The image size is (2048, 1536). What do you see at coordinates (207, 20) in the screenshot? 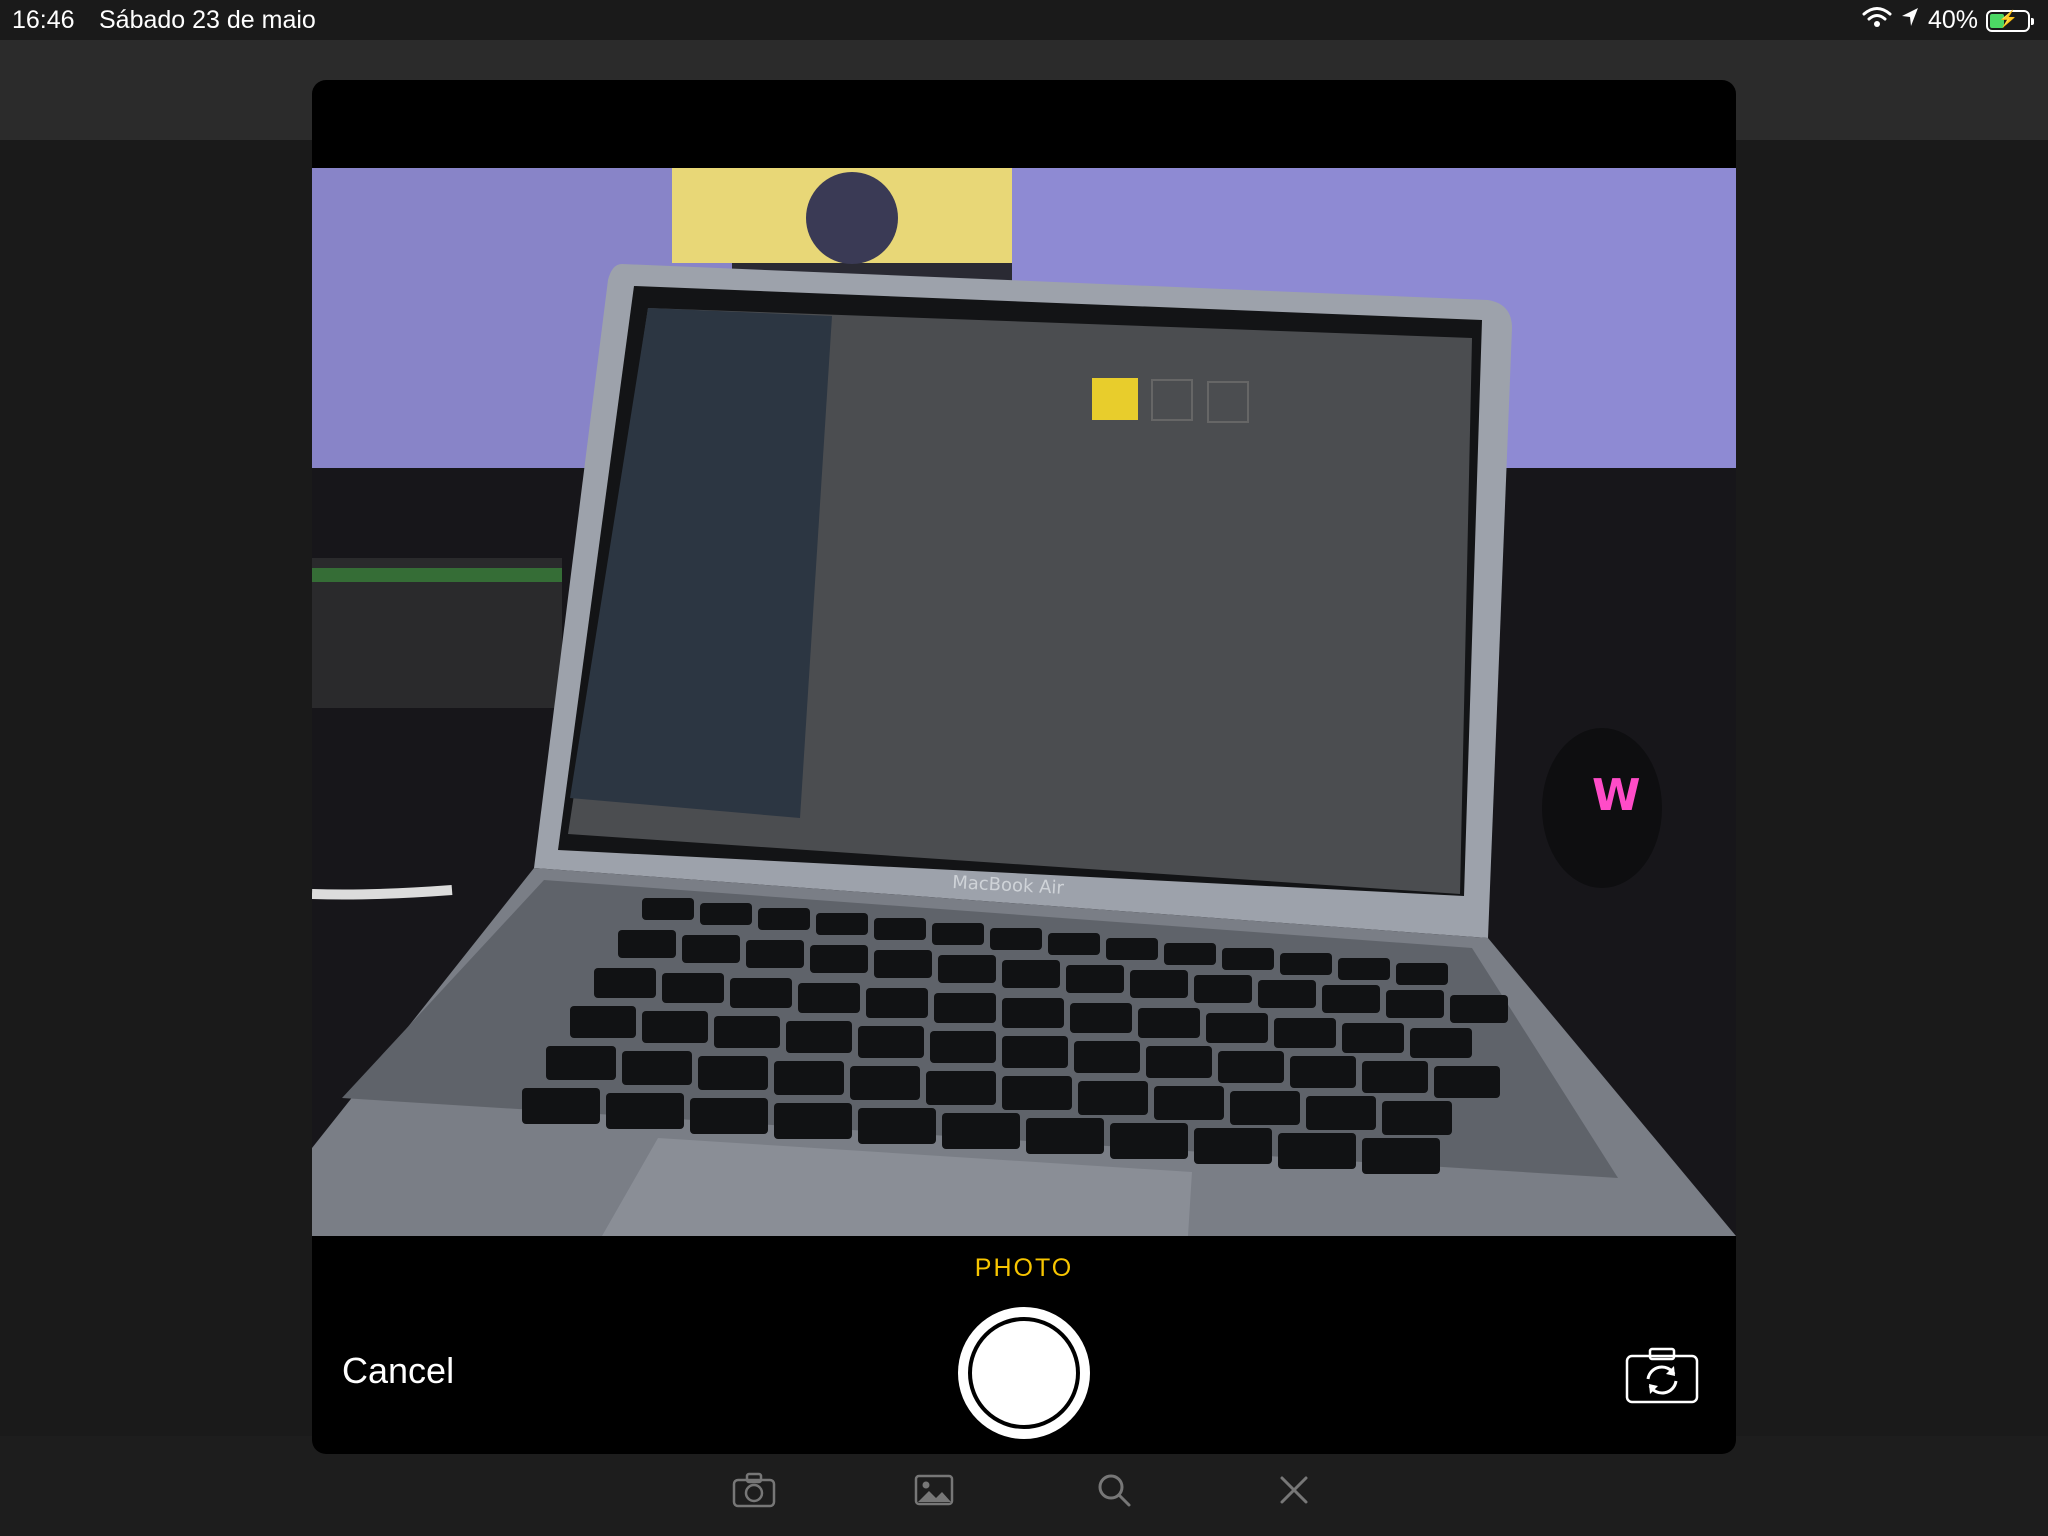
I see `status-date: Sábado 23 de maio` at bounding box center [207, 20].